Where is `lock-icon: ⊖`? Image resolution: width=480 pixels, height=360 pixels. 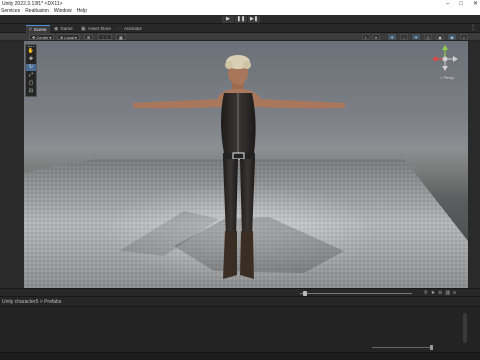
lock-icon: ⊖ is located at coordinates (440, 293).